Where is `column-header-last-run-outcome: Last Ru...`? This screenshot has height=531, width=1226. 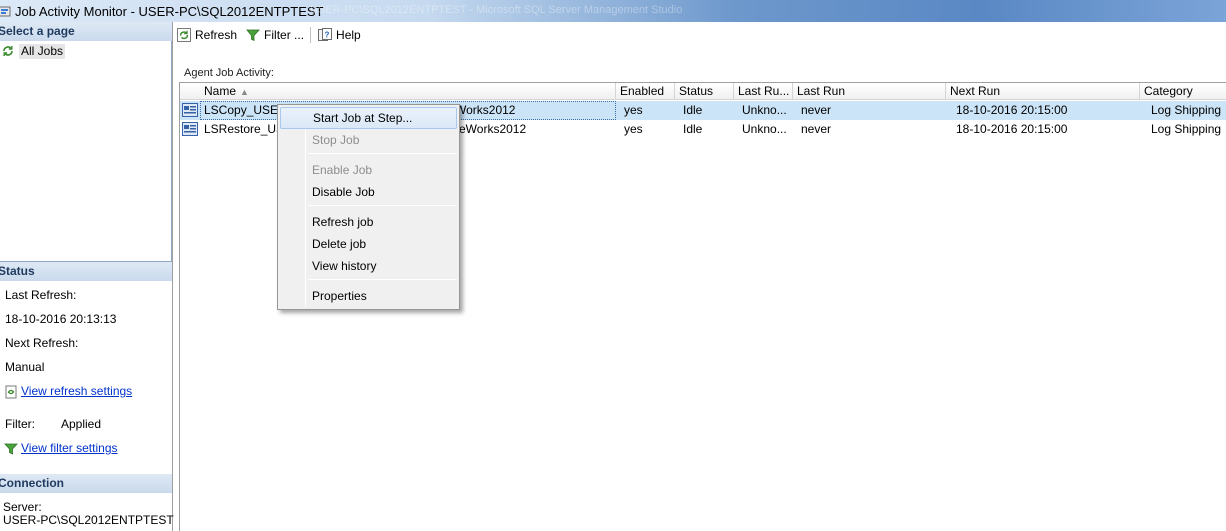 column-header-last-run-outcome: Last Ru... is located at coordinates (763, 91).